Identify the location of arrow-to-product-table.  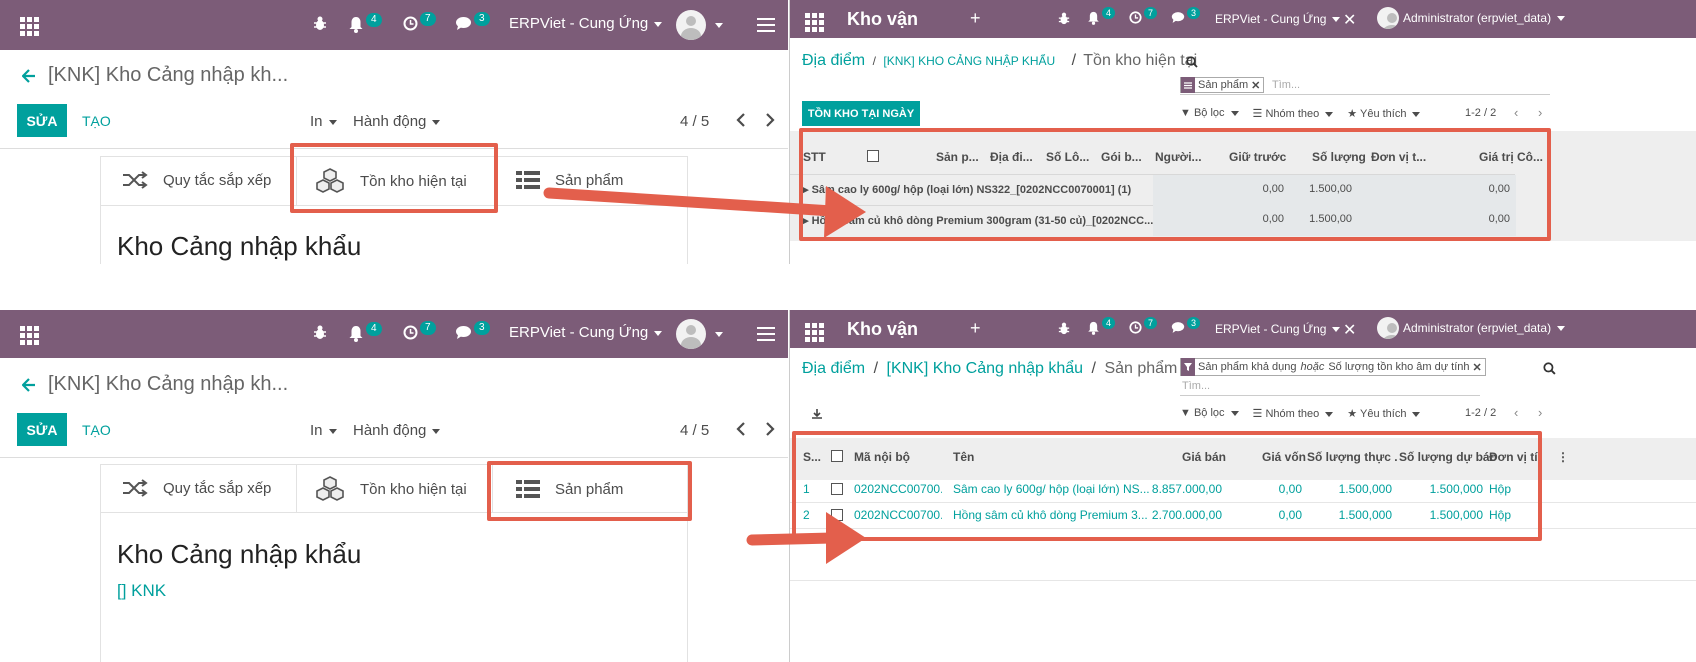
(792, 539).